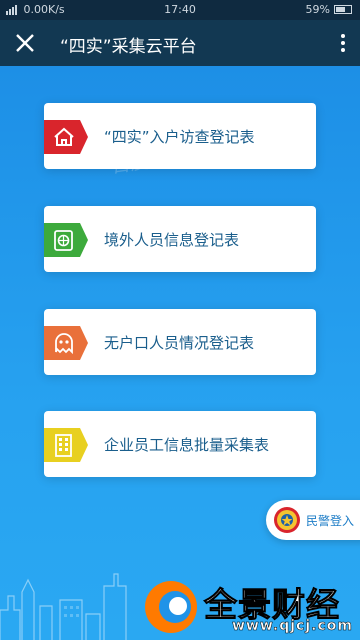 This screenshot has height=640, width=360. What do you see at coordinates (187, 445) in the screenshot?
I see `menu-label: 企业员工信息批量采集表` at bounding box center [187, 445].